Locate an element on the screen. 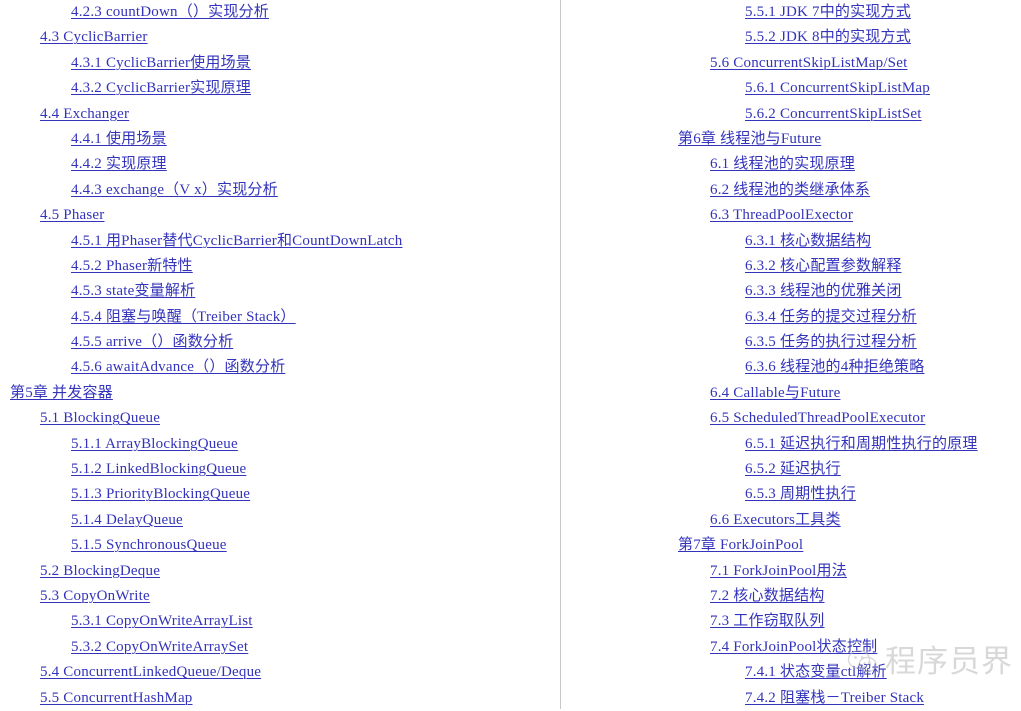 This screenshot has height=711, width=1021. toc-entry: 6.3.2 核心配置参数解释 is located at coordinates (791, 266).